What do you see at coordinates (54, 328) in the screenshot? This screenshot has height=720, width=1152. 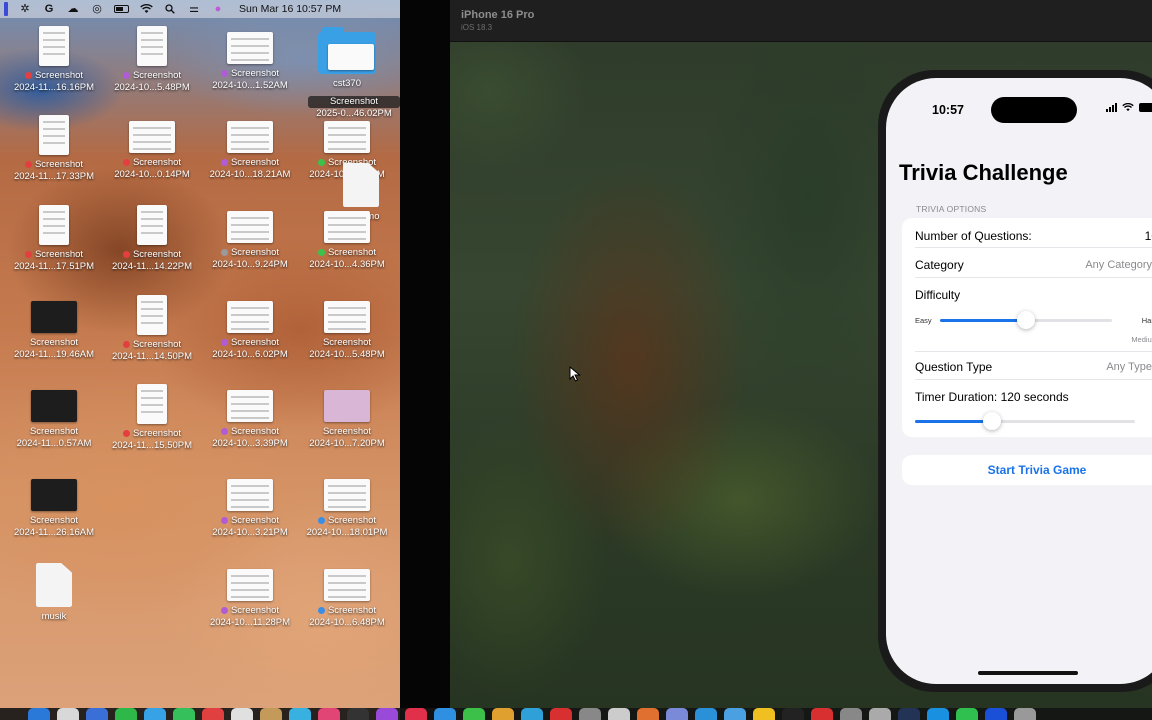 I see `desktop-file: Screenshot 2024-11...19.46AM` at bounding box center [54, 328].